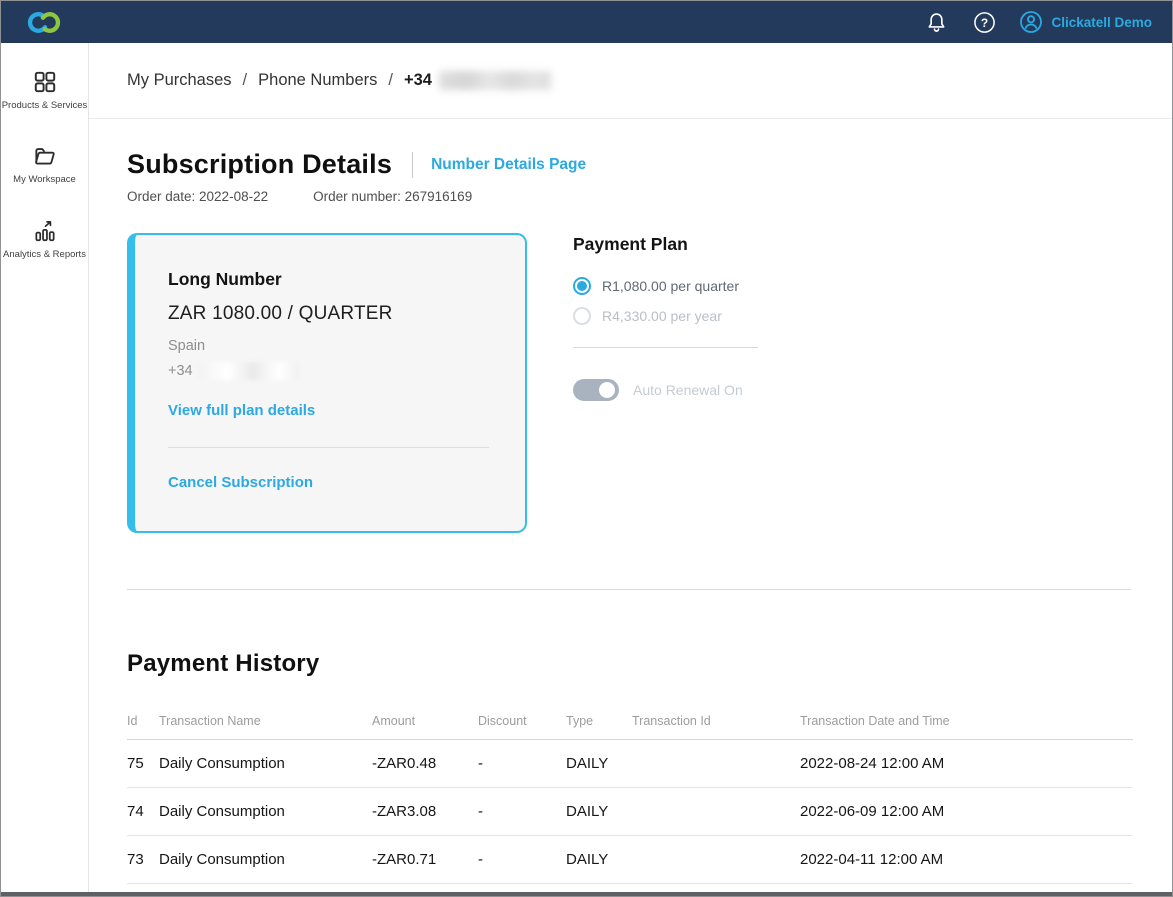 This screenshot has width=1173, height=897. I want to click on cell-amount: -ZAR0.48, so click(404, 763).